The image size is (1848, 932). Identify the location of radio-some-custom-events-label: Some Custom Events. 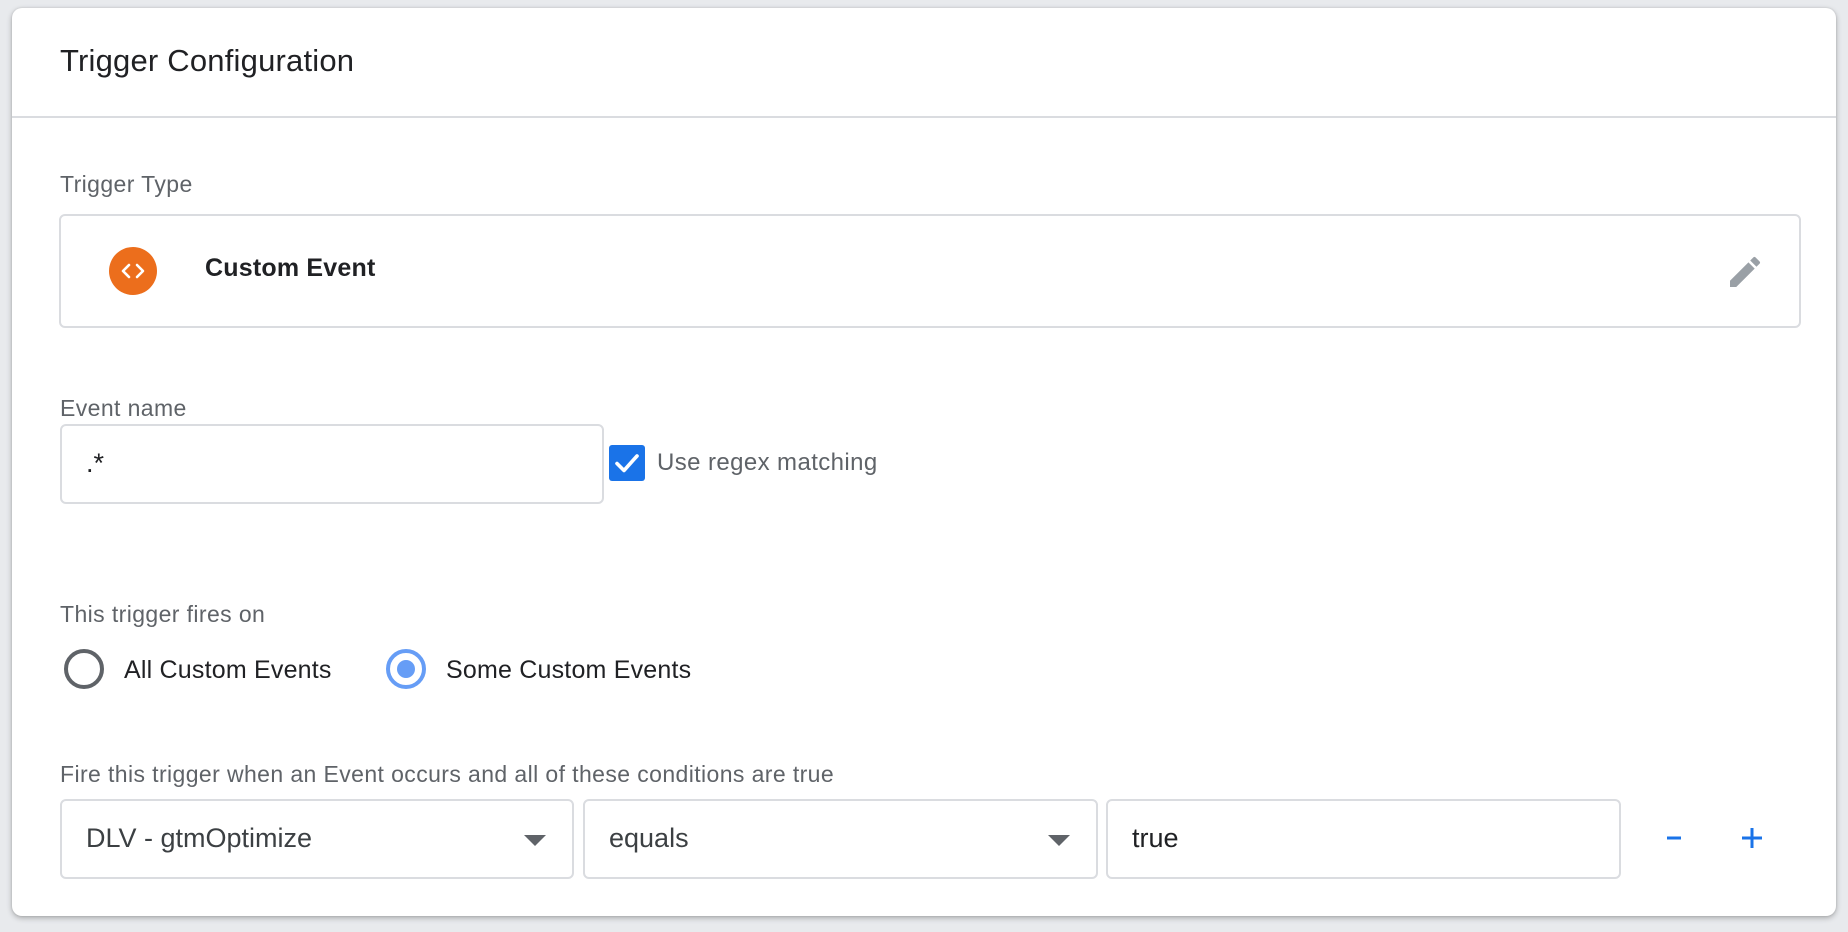
(568, 670).